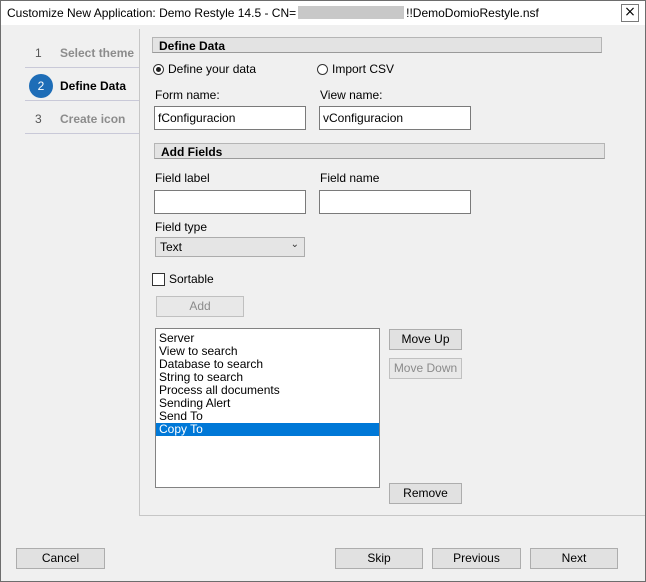  I want to click on radio-unselected-icon, so click(322, 69).